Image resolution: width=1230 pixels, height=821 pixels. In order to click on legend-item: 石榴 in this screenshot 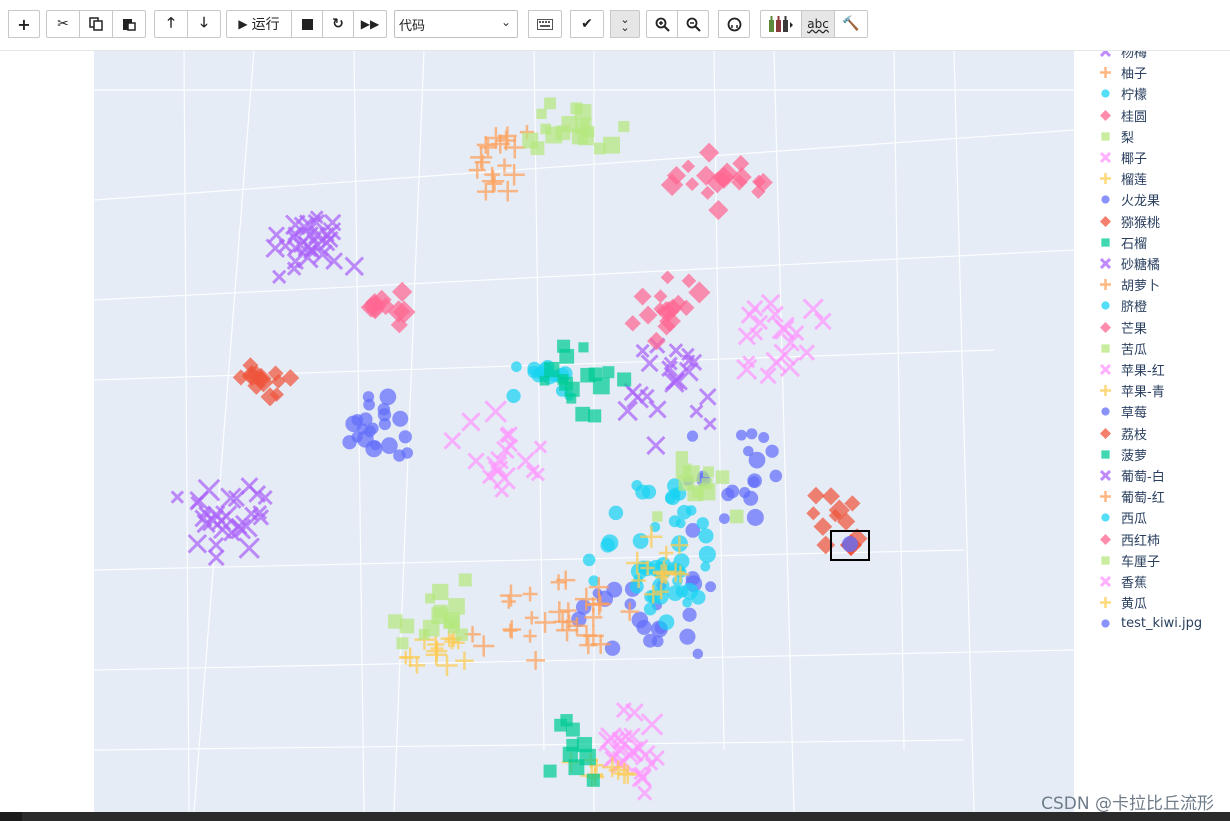, I will do `click(1123, 242)`.